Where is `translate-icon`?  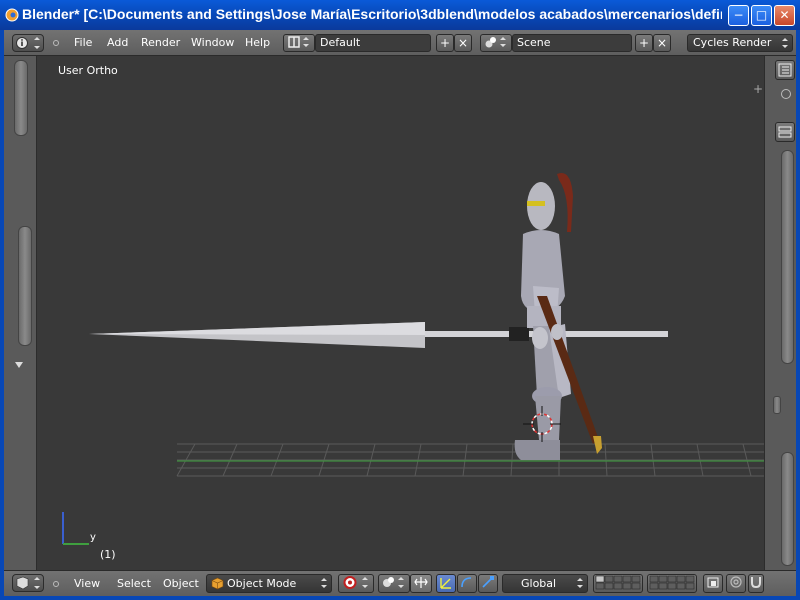
translate-icon is located at coordinates (445, 583).